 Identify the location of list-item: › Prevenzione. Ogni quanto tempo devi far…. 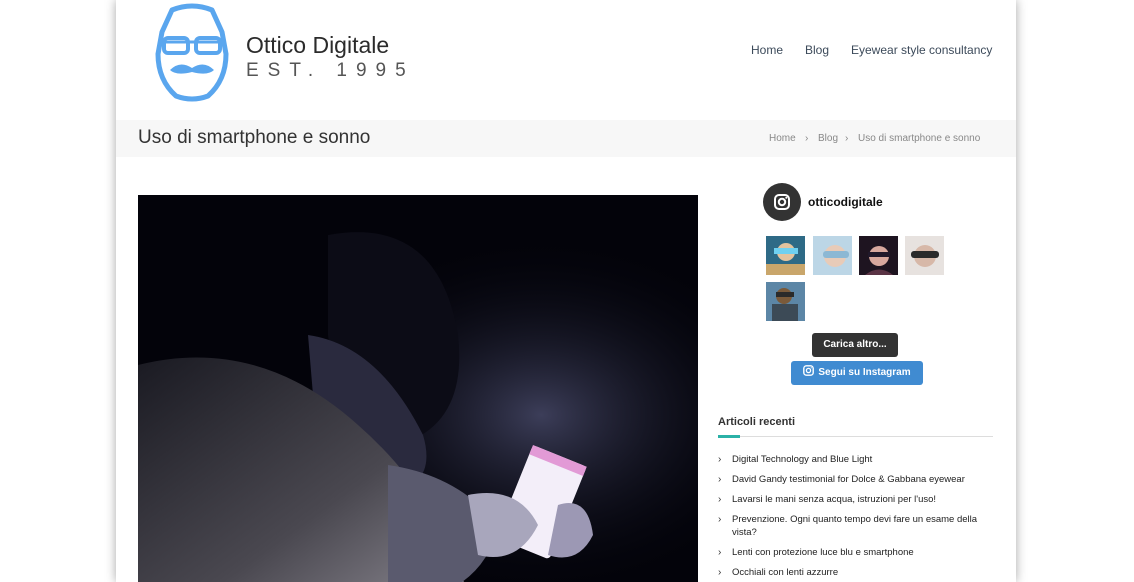
(855, 526).